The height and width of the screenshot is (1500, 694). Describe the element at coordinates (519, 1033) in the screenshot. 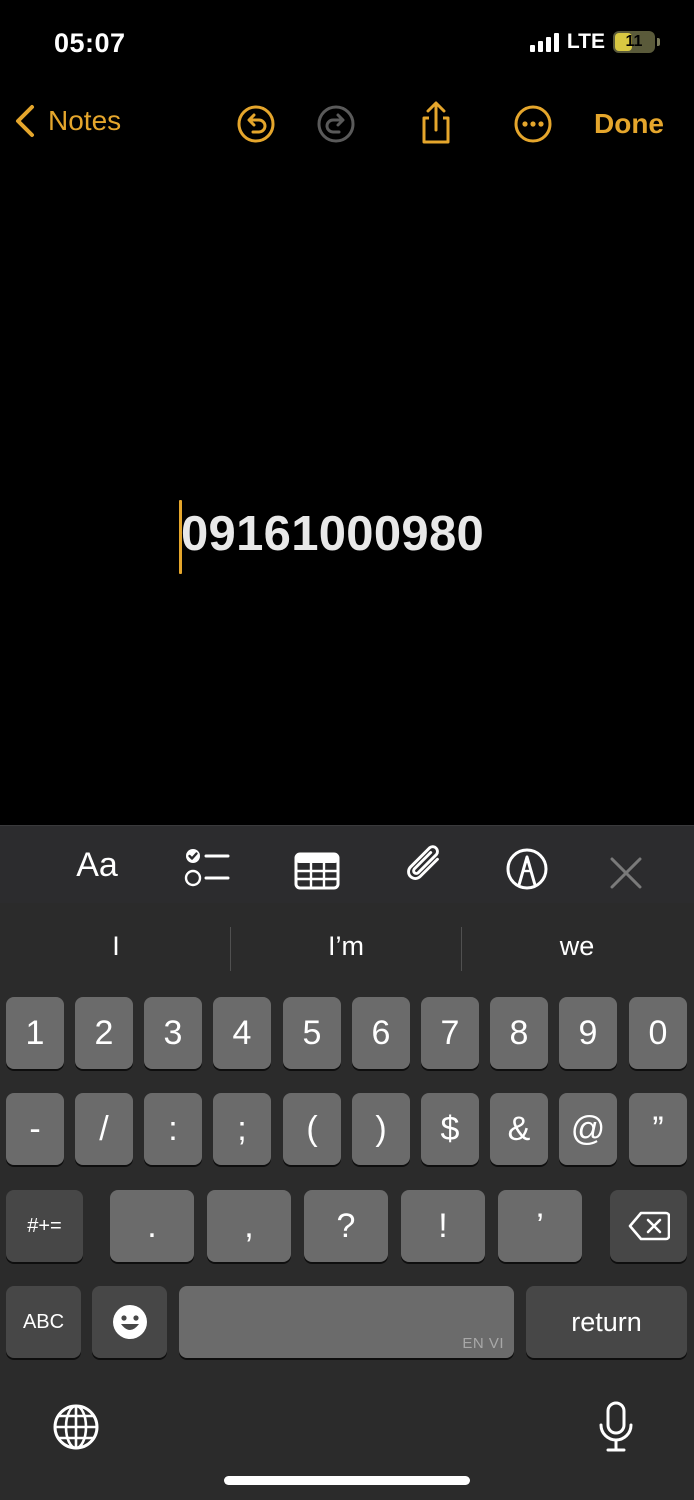

I see `key-8: 8` at that location.